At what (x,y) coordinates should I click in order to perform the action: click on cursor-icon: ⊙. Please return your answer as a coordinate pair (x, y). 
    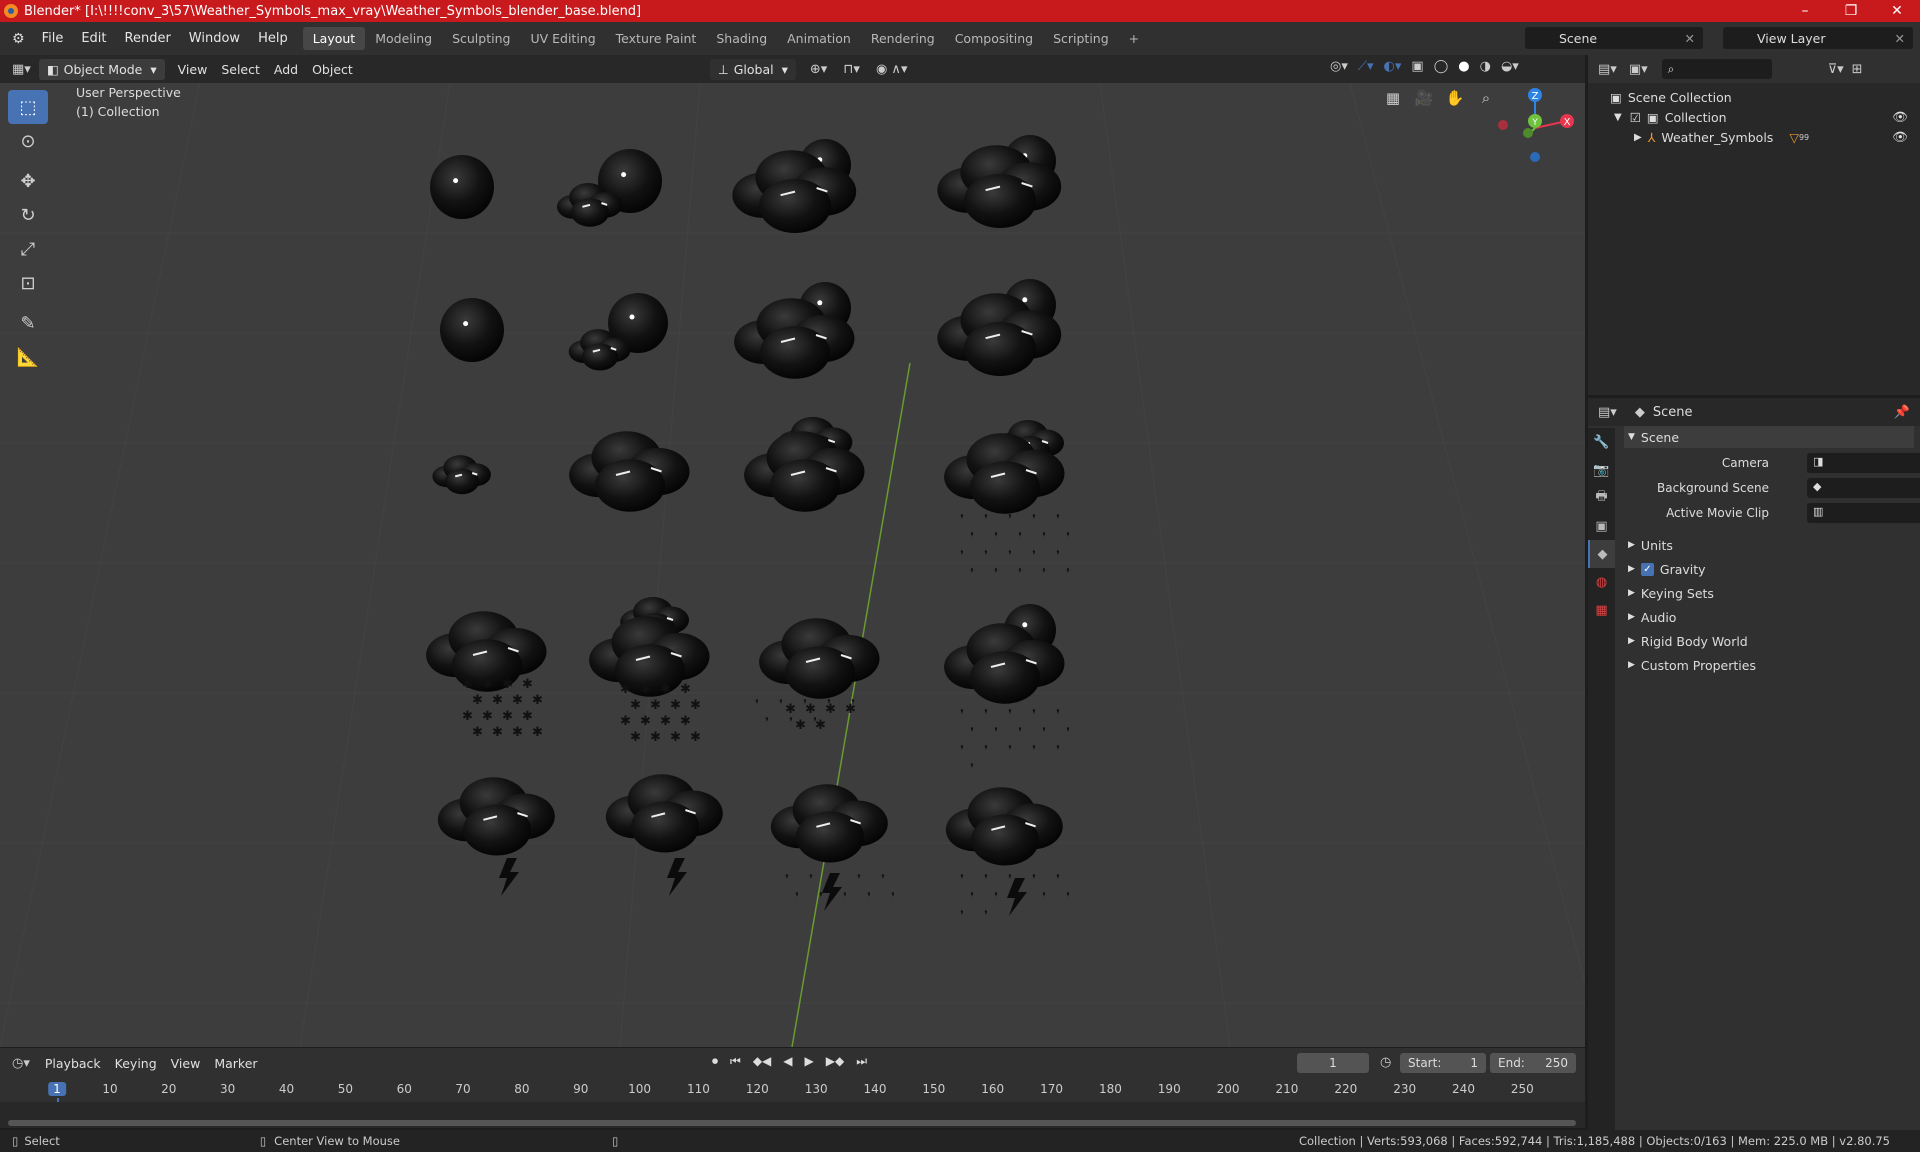
    Looking at the image, I should click on (28, 141).